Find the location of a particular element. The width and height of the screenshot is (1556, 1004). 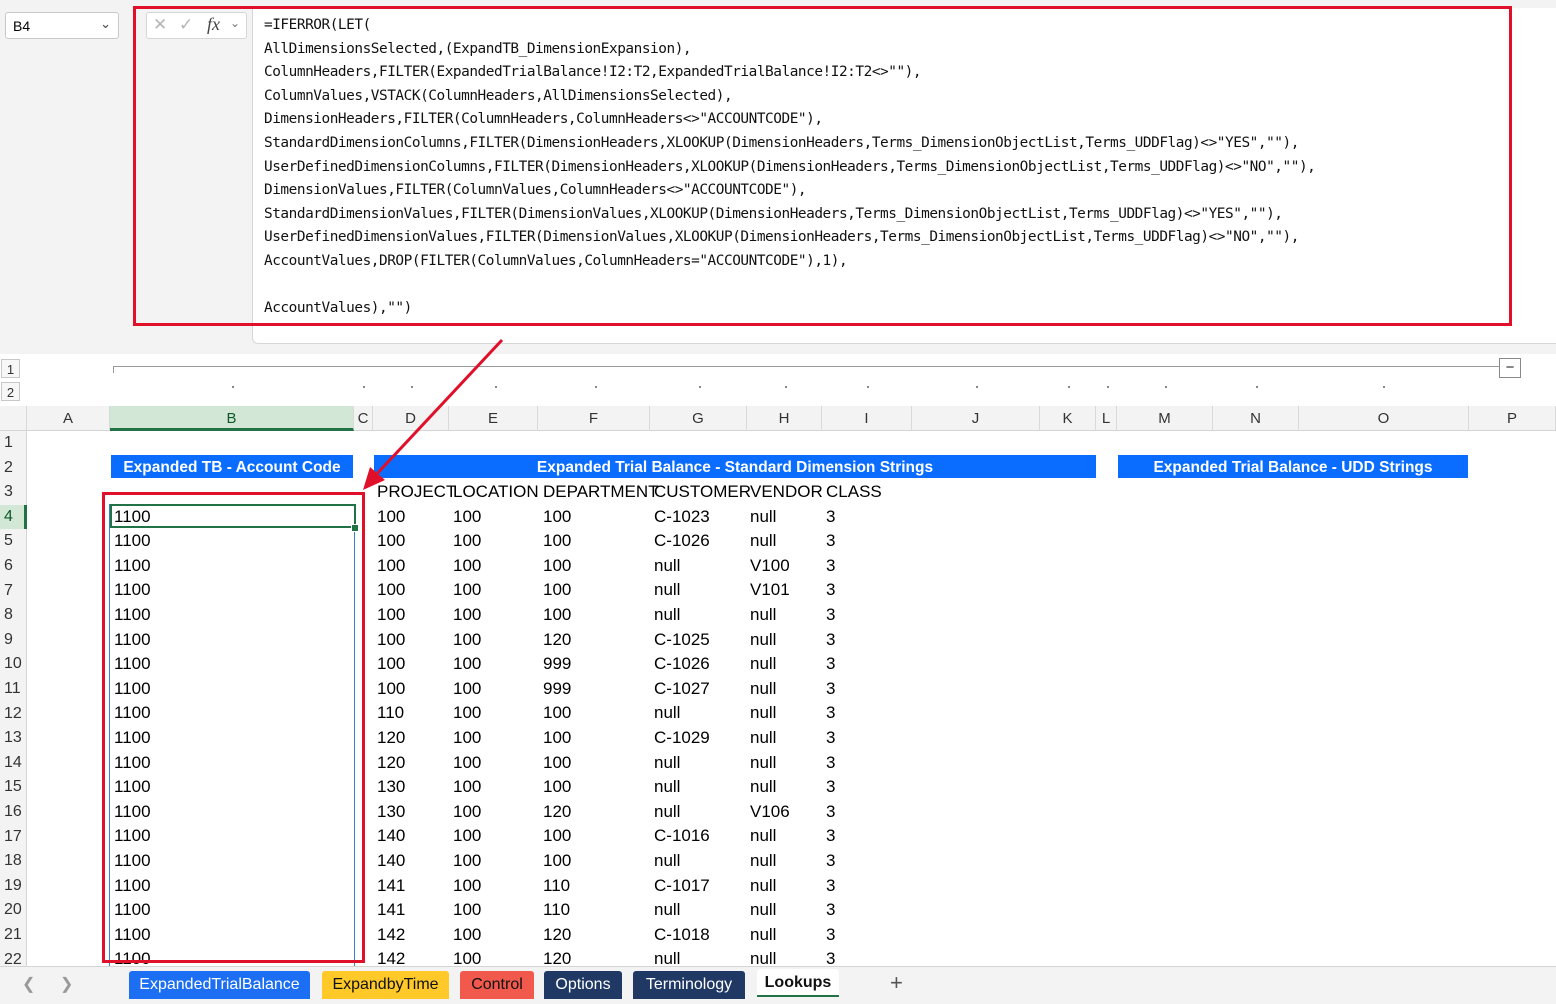

header-cell-project: PROJECT is located at coordinates (416, 492).